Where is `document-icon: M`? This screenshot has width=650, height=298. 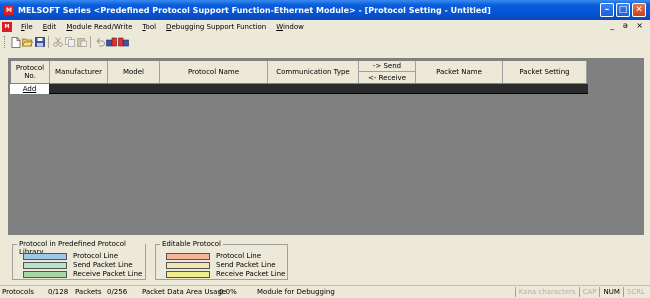 document-icon: M is located at coordinates (7, 27).